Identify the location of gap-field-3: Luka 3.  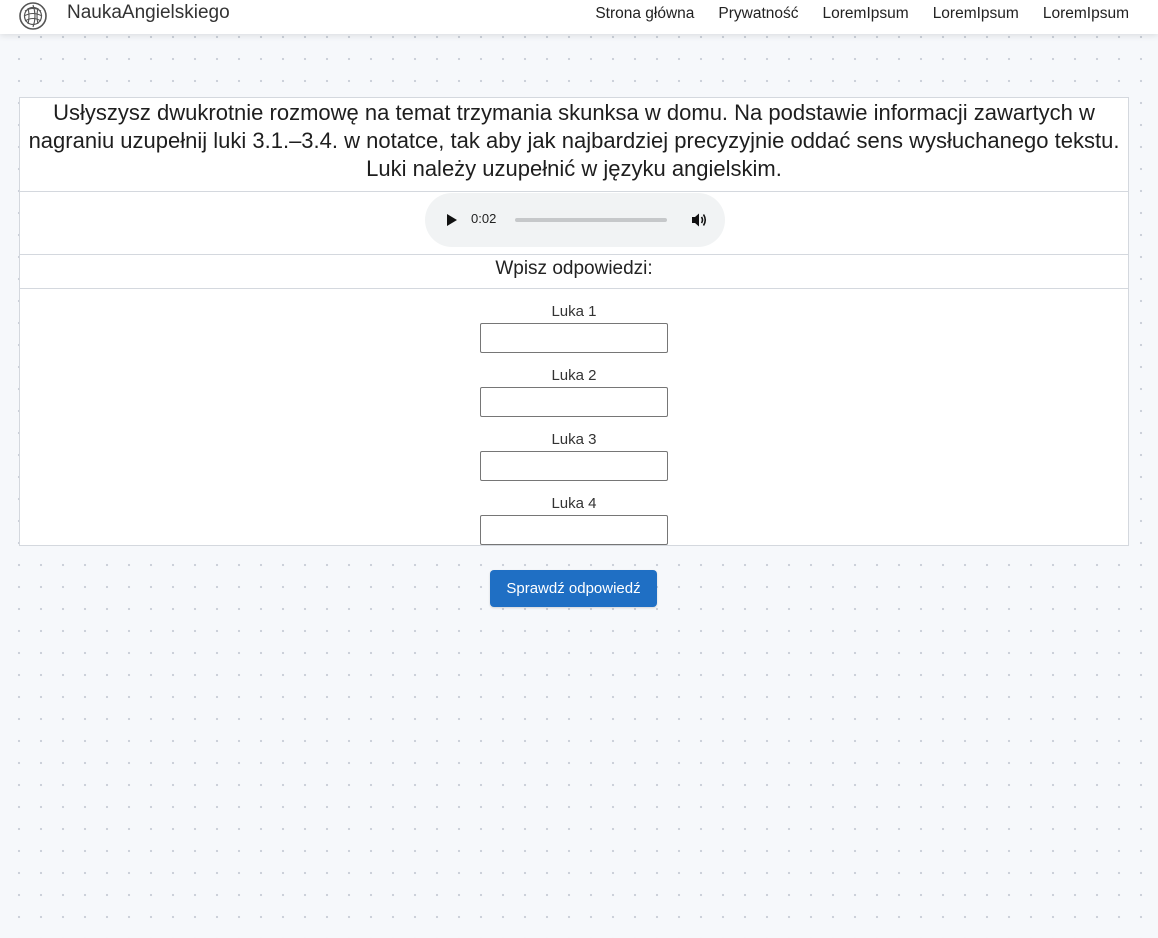
(574, 456).